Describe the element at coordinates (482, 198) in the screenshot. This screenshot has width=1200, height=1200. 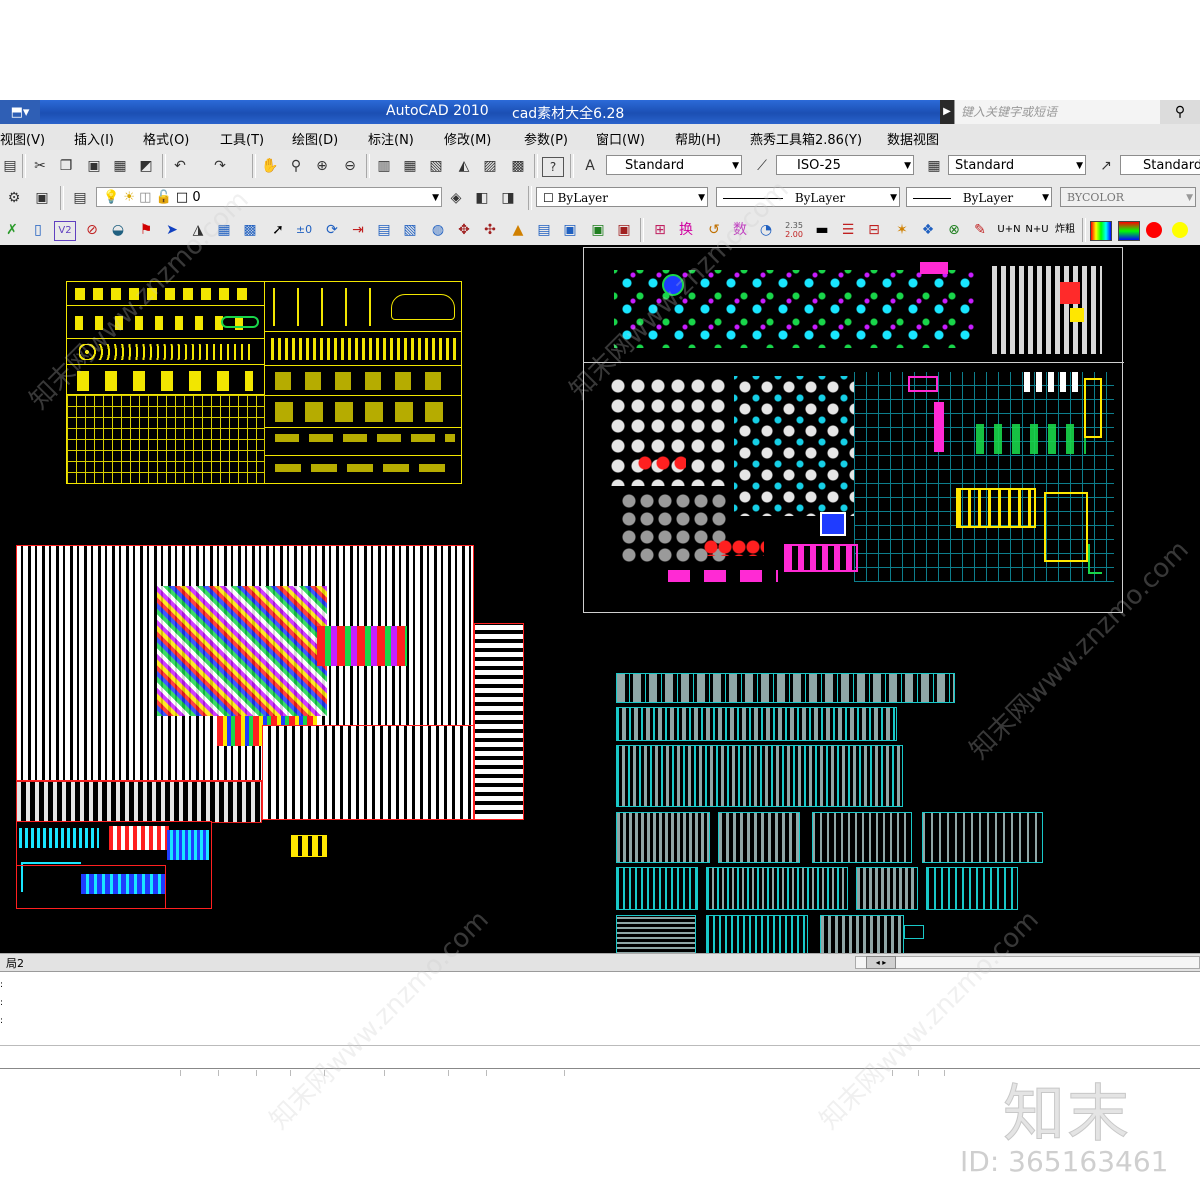
I see `layer-previous-icon: ◧` at that location.